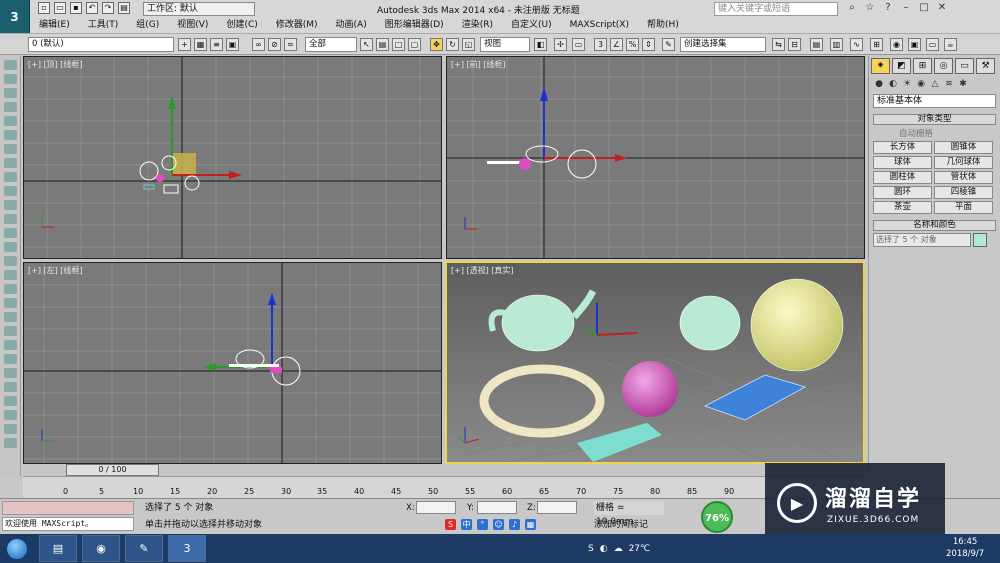 This screenshot has height=563, width=1000. What do you see at coordinates (68, 524) in the screenshot?
I see `maxscript-listener: 欢迎使用 MAXScript。` at bounding box center [68, 524].